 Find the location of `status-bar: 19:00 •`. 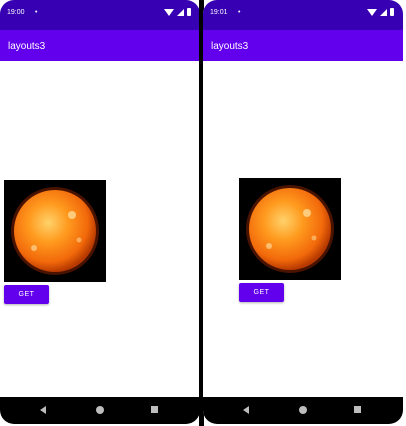

status-bar: 19:00 • is located at coordinates (100, 15).